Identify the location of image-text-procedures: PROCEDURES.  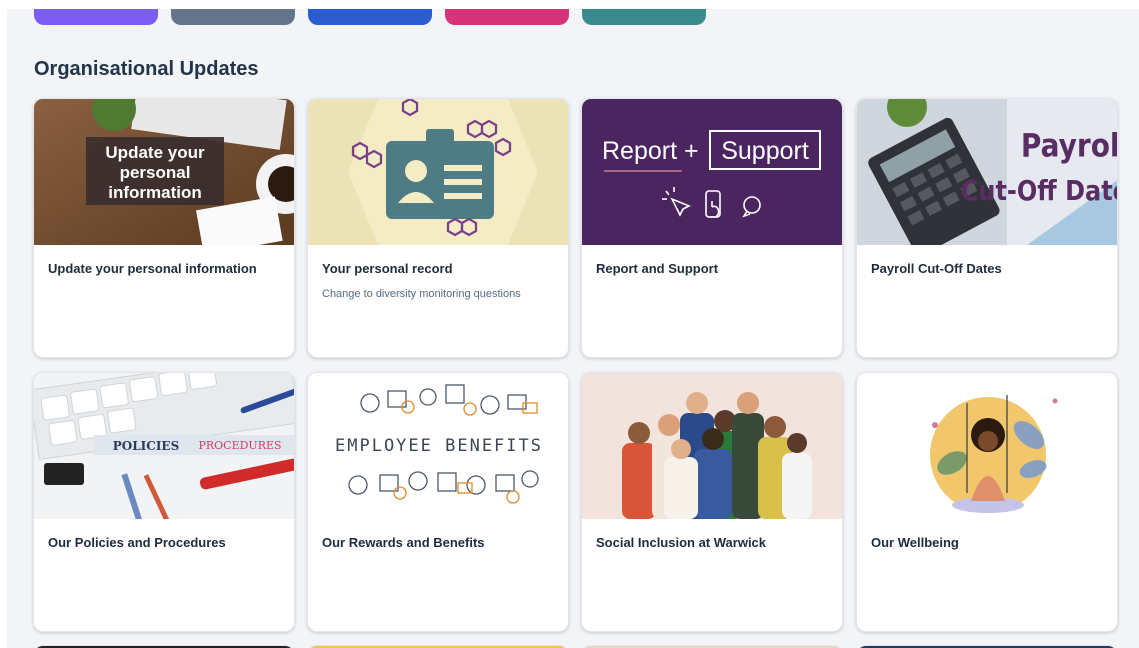
(239, 445).